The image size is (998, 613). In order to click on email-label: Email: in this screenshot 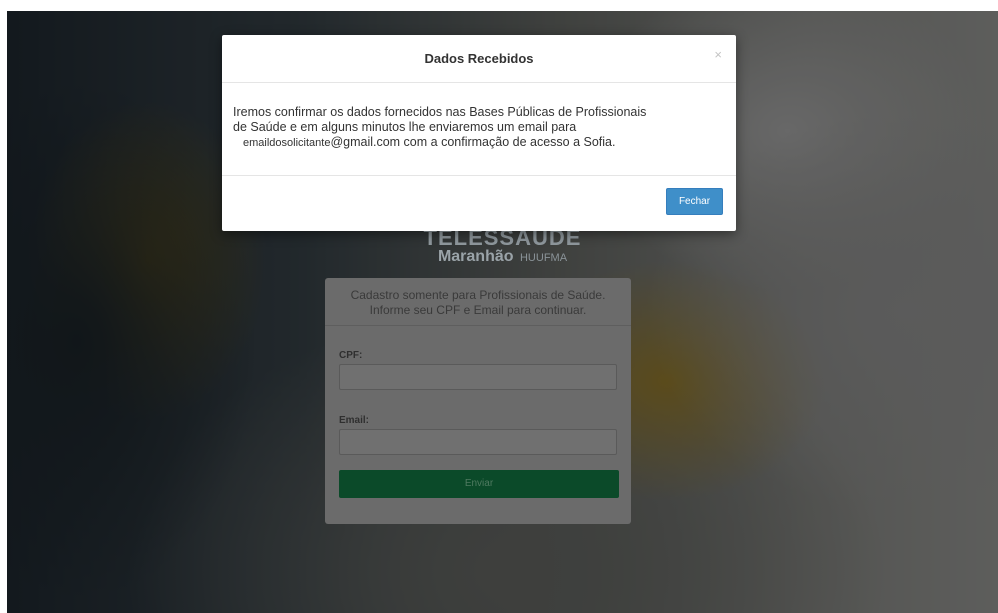, I will do `click(354, 420)`.